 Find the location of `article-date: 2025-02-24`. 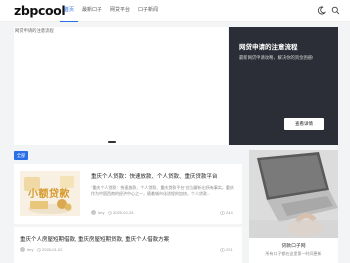

article-date: 2025-02-24 is located at coordinates (123, 212).